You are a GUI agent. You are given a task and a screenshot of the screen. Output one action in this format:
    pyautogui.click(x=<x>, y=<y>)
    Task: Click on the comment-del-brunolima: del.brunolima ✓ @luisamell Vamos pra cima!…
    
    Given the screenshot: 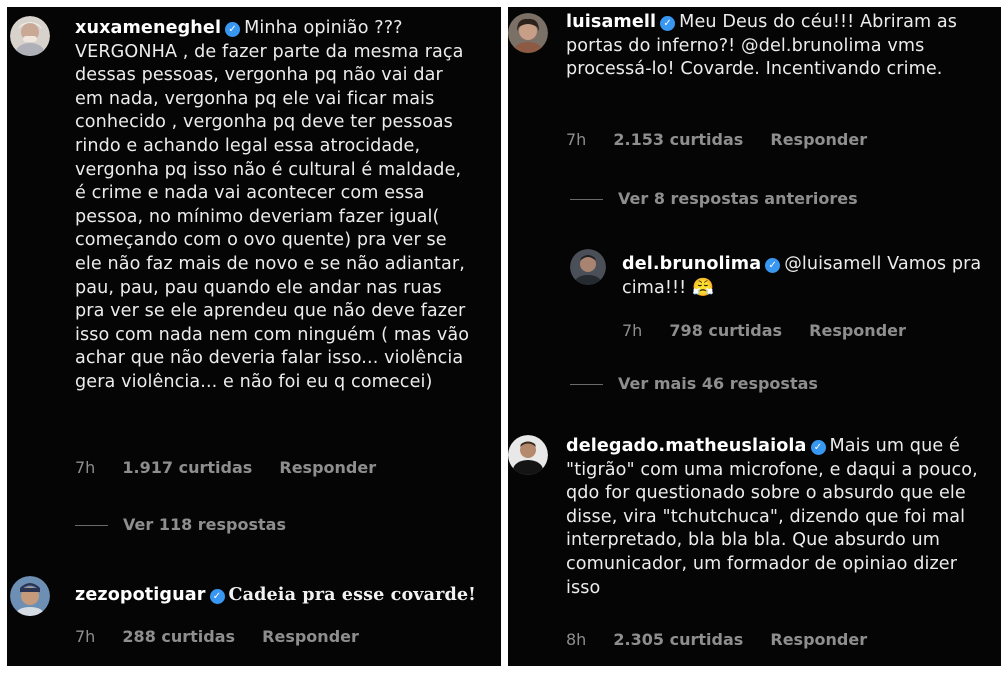 What is the action you would take?
    pyautogui.click(x=754, y=298)
    